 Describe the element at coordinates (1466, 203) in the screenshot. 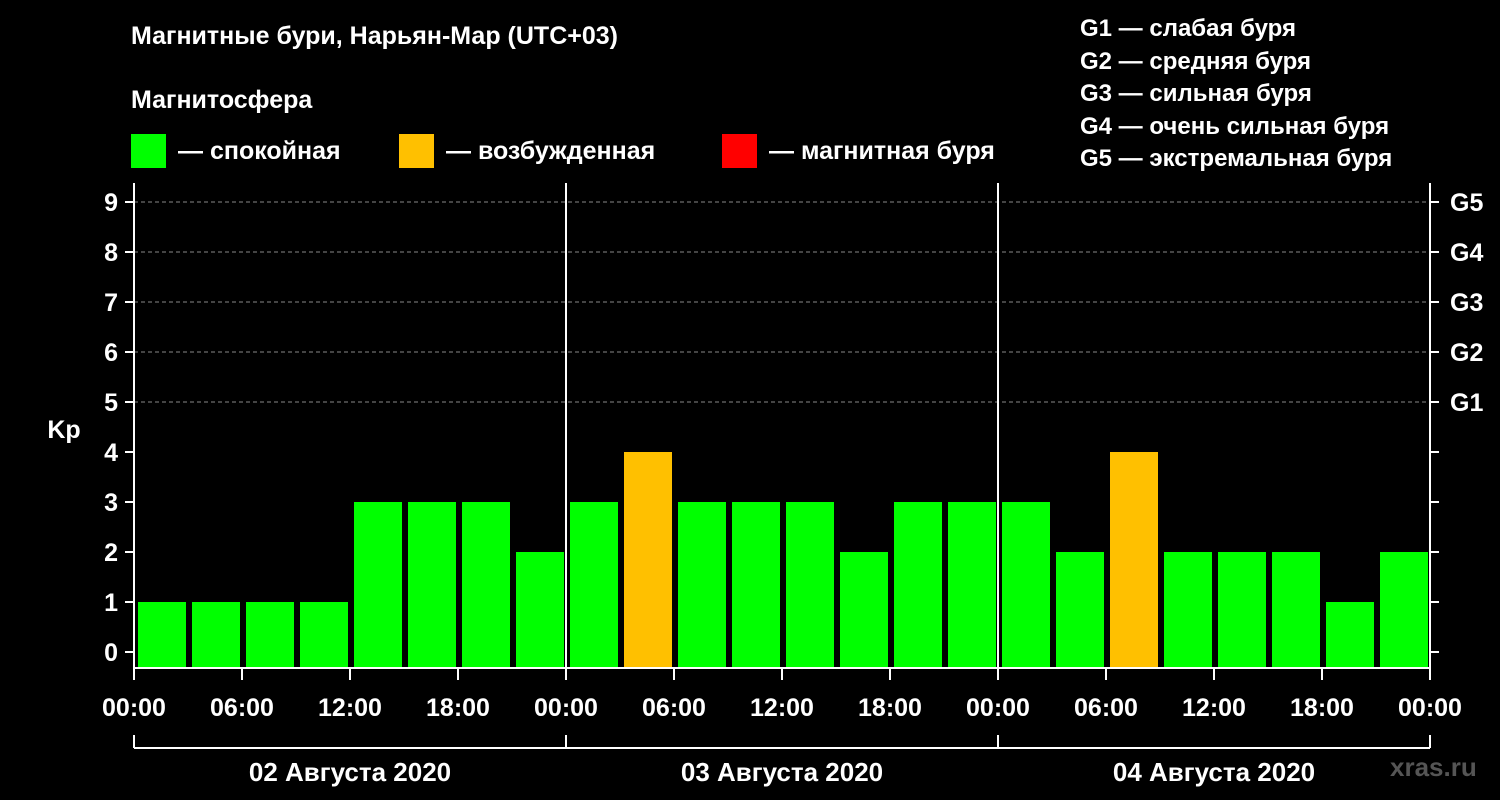

I see `g-level-label: G5` at that location.